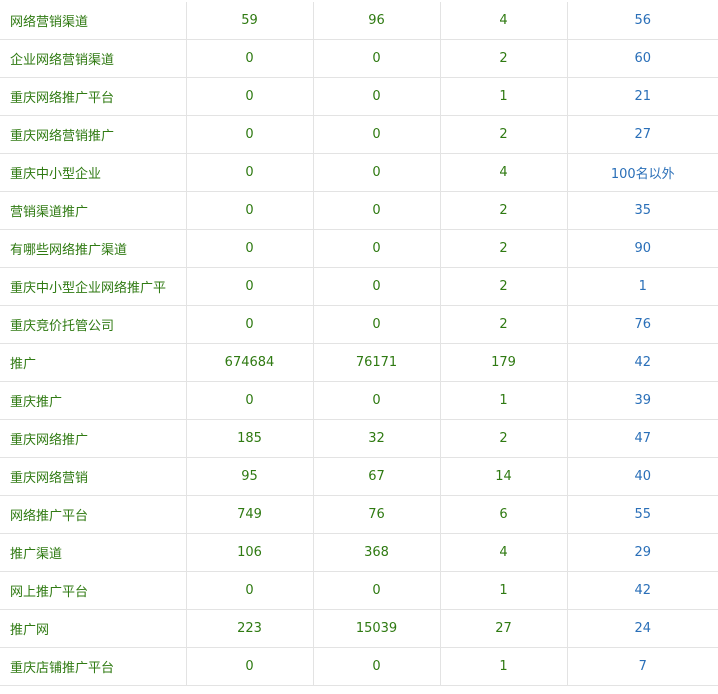  What do you see at coordinates (376, 514) in the screenshot?
I see `value-cell: 76` at bounding box center [376, 514].